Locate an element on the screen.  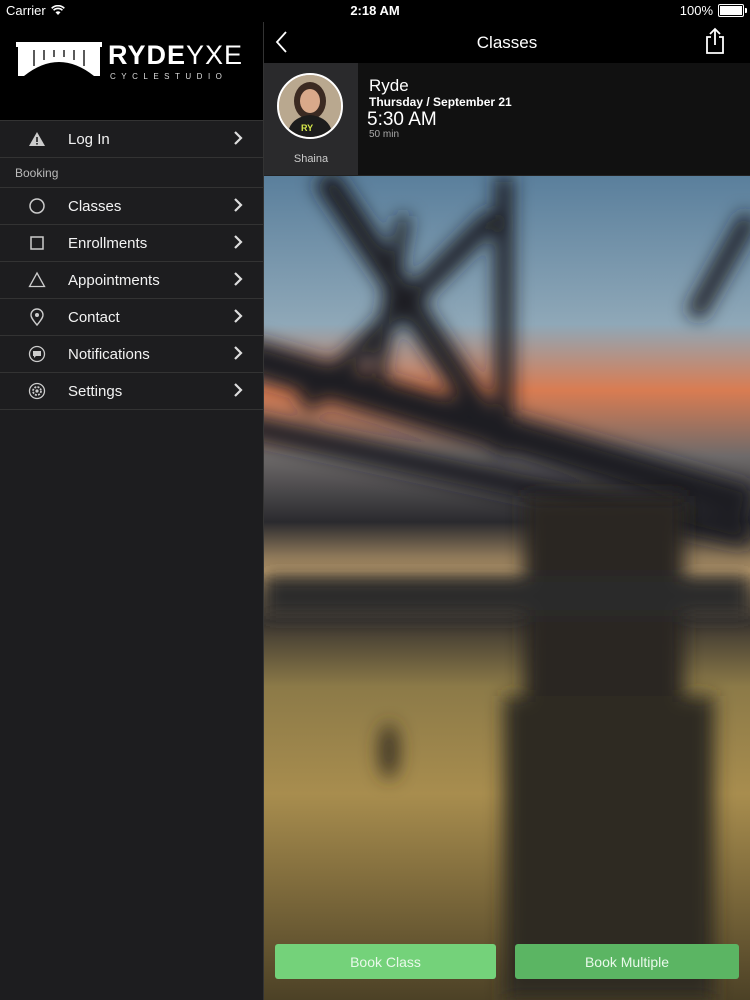
warning-icon is located at coordinates (37, 139).